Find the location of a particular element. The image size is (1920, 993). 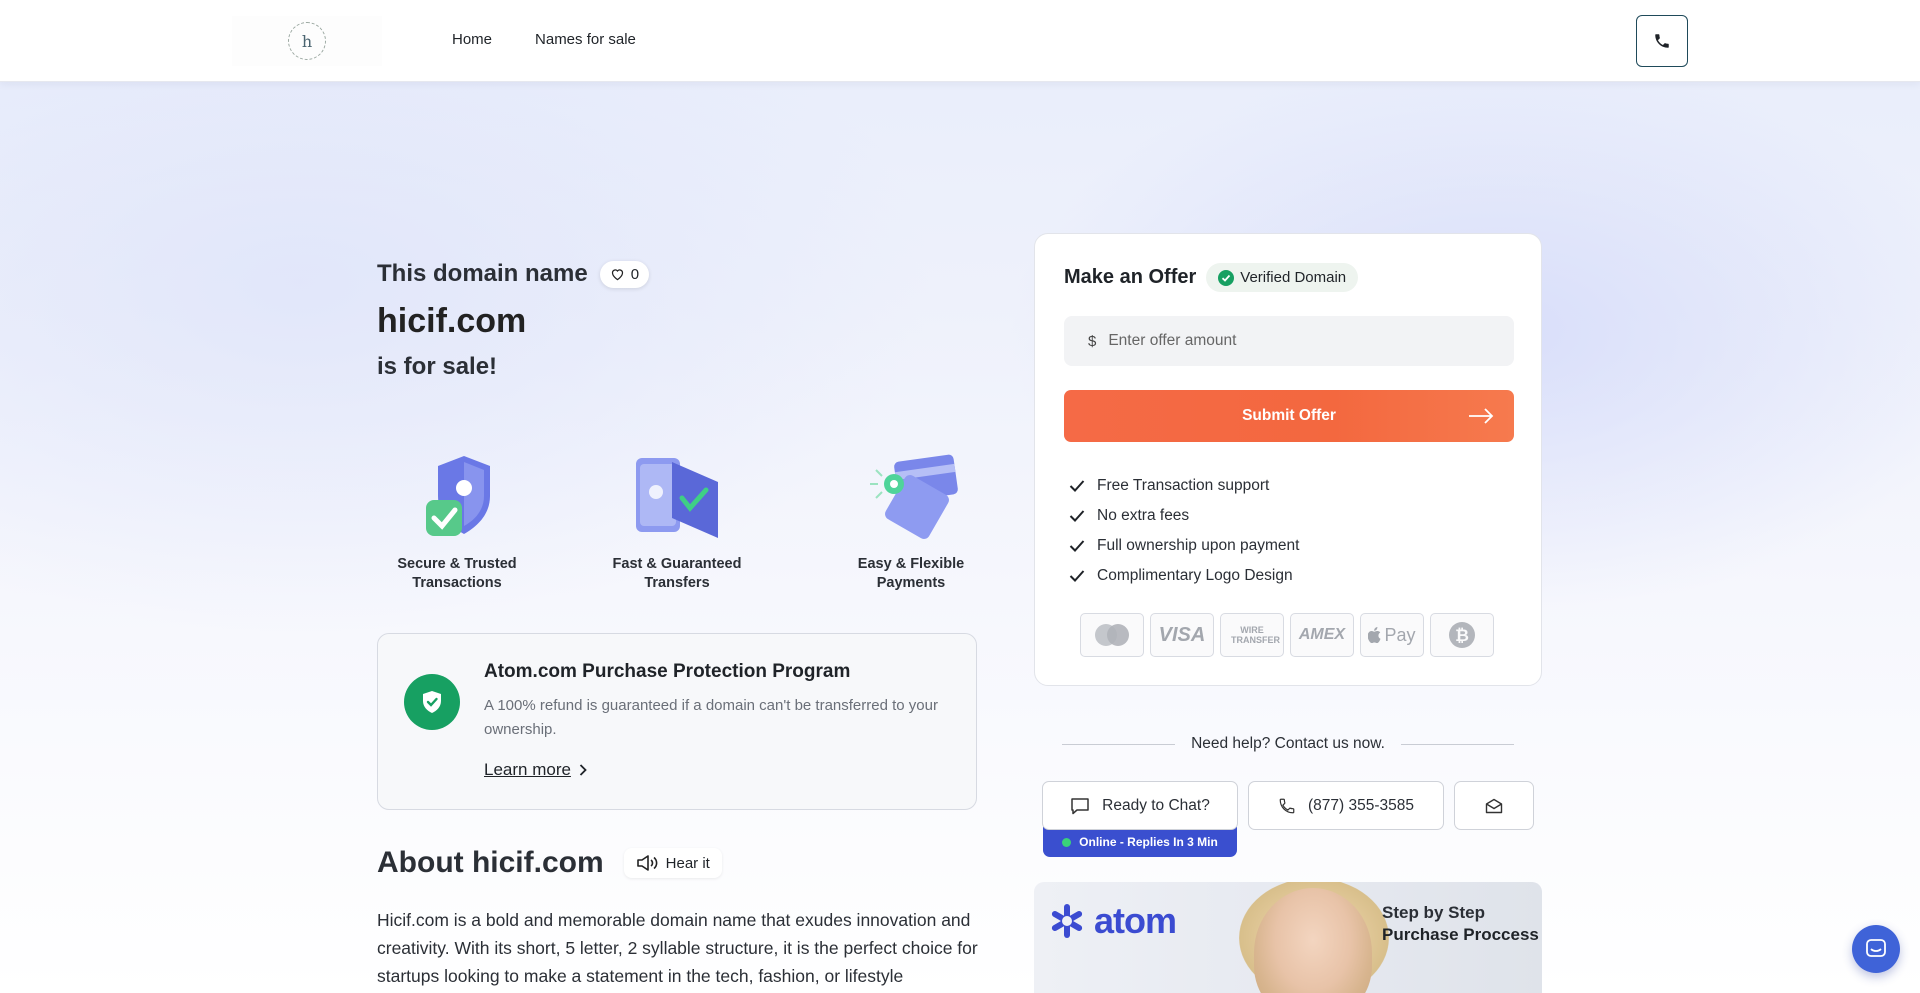

top-header: h Home Names for sale is located at coordinates (960, 41).